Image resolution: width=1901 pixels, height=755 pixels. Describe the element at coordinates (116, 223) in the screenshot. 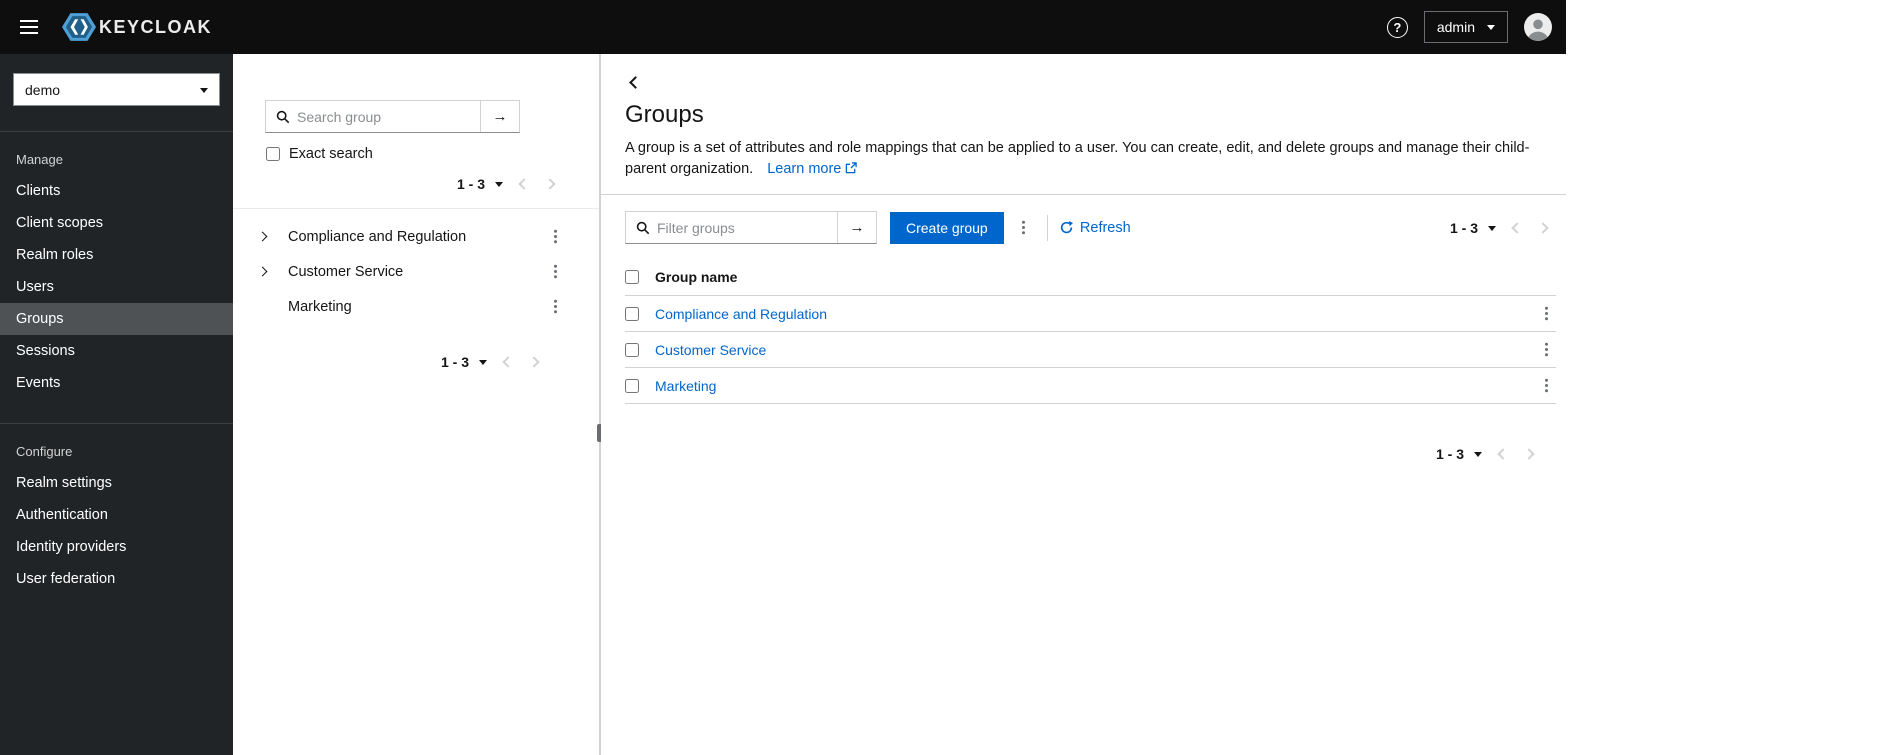

I see `sidebar-item-client-scopes: Client scopes` at that location.